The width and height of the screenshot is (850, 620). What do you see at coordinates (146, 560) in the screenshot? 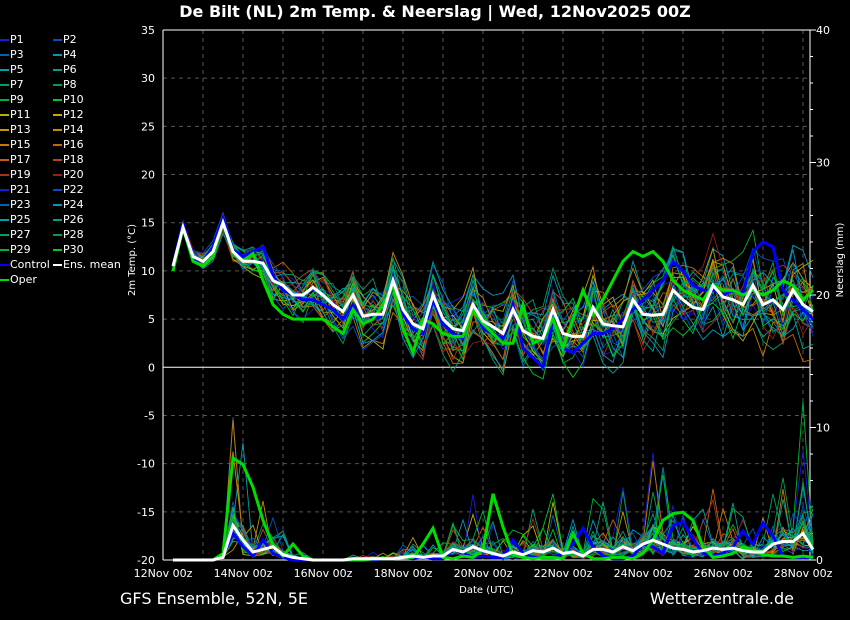
I see `y-tick-label: -20` at bounding box center [146, 560].